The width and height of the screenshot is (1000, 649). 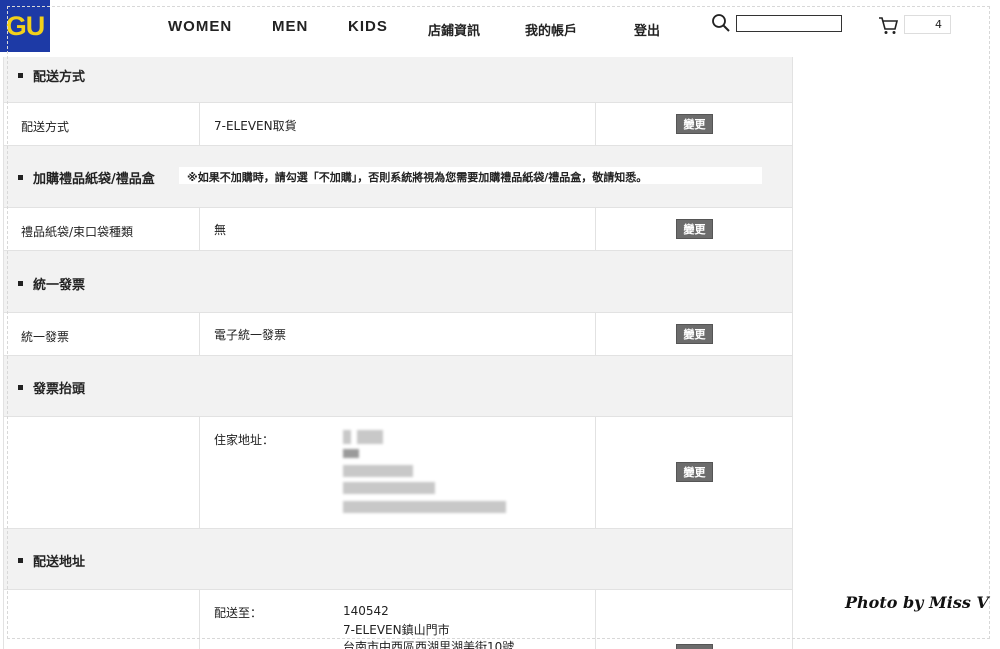 What do you see at coordinates (398, 124) in the screenshot?
I see `delivery-row: 配送方式 7-ELEVEN取貨 變更` at bounding box center [398, 124].